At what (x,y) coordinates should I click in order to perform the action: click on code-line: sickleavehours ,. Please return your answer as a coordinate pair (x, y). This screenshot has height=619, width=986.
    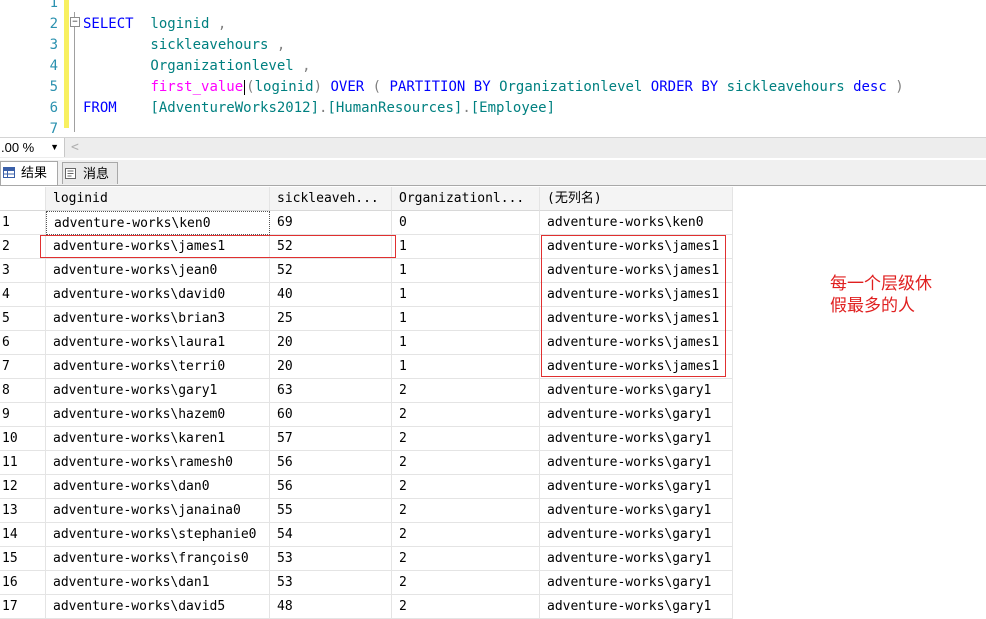
    Looking at the image, I should click on (184, 45).